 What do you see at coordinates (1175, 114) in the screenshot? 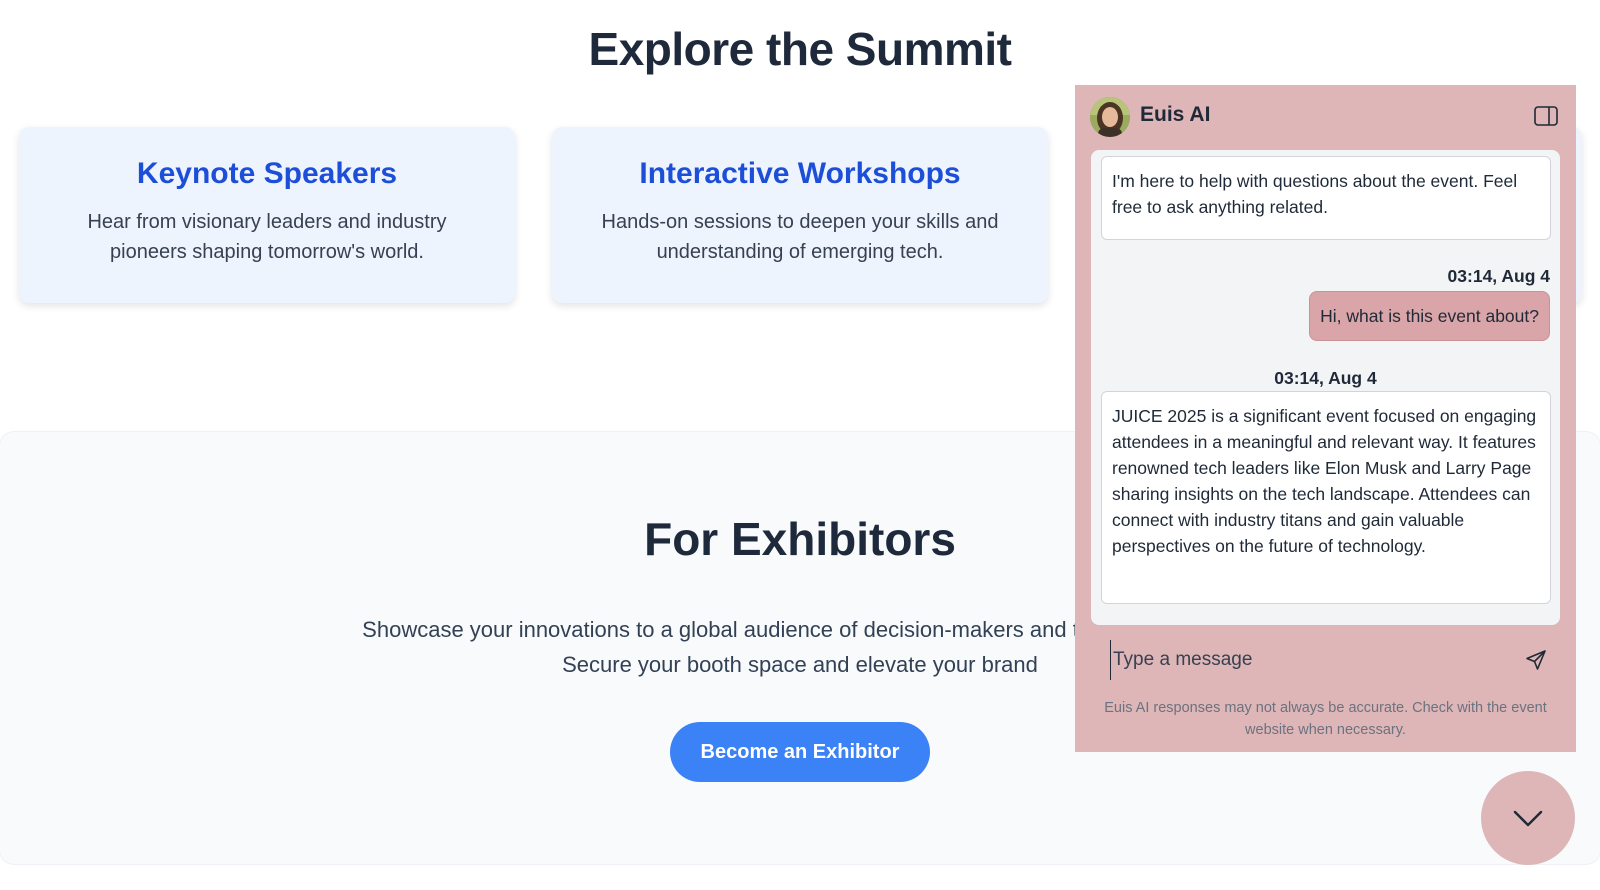
I see `chat-title: Euis AI` at bounding box center [1175, 114].